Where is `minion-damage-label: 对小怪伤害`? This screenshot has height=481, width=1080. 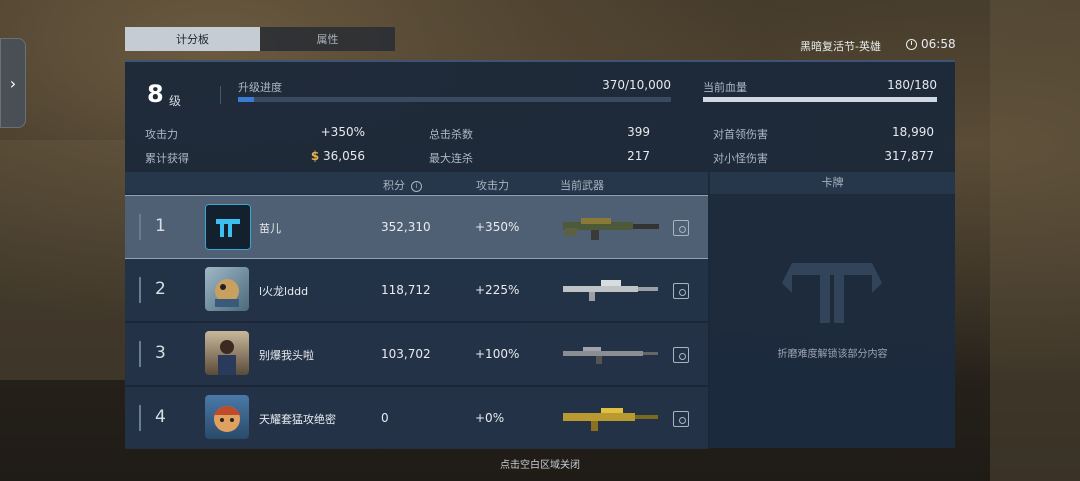
minion-damage-label: 对小怪伤害 is located at coordinates (740, 158).